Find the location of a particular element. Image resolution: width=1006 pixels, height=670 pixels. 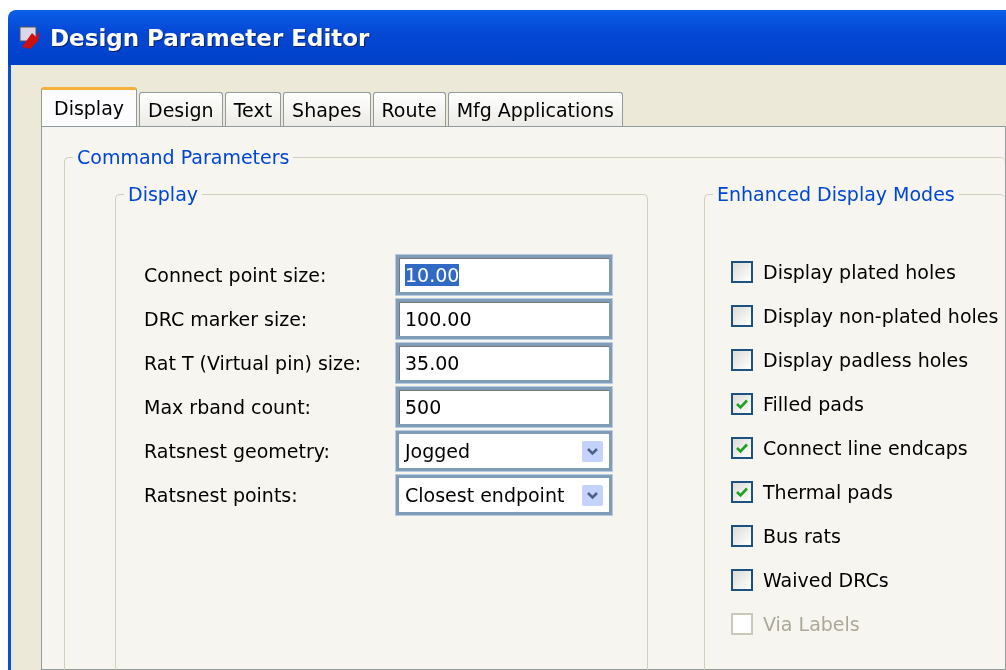

input-field: 35.00 is located at coordinates (504, 363).